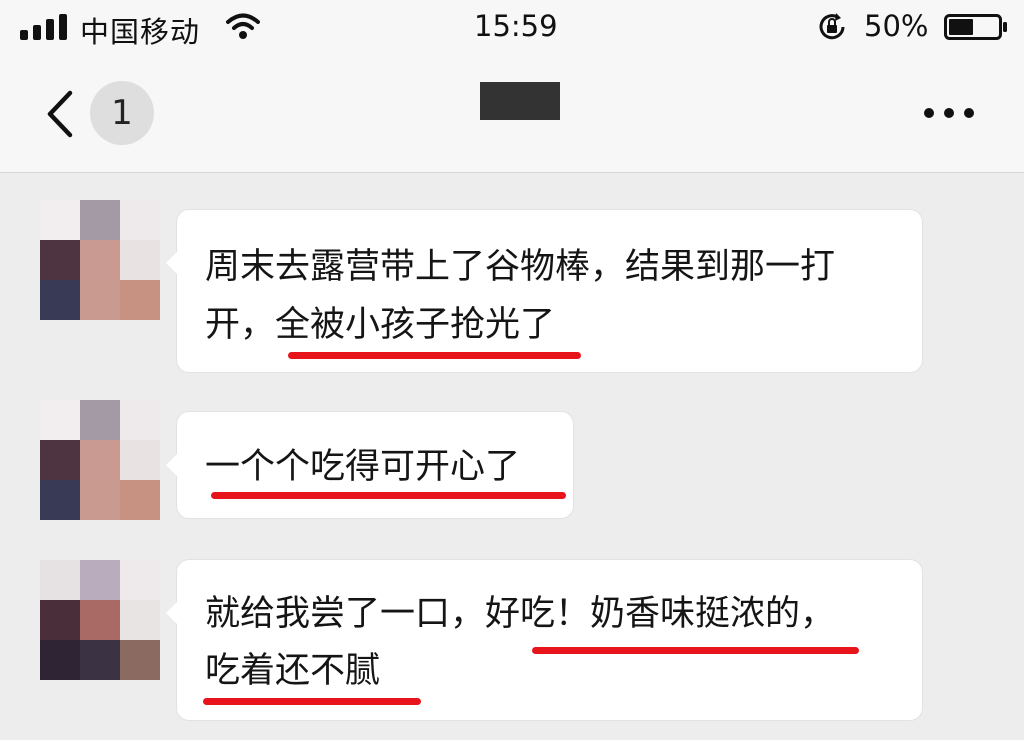 This screenshot has height=740, width=1024. Describe the element at coordinates (520, 614) in the screenshot. I see `message-text-line: 就给我尝了一口，好吃！奶香味挺浓的，` at that location.